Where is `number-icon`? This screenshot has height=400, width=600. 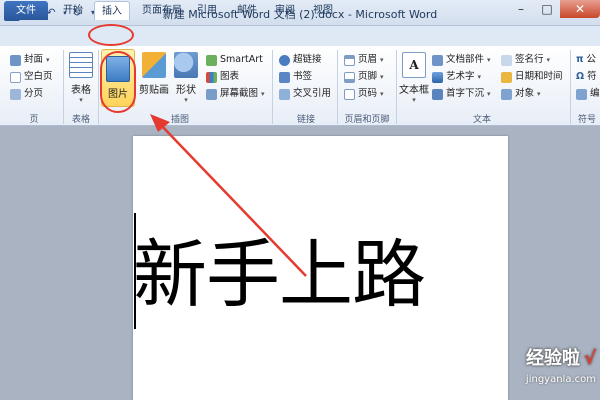
number-icon is located at coordinates (581, 94).